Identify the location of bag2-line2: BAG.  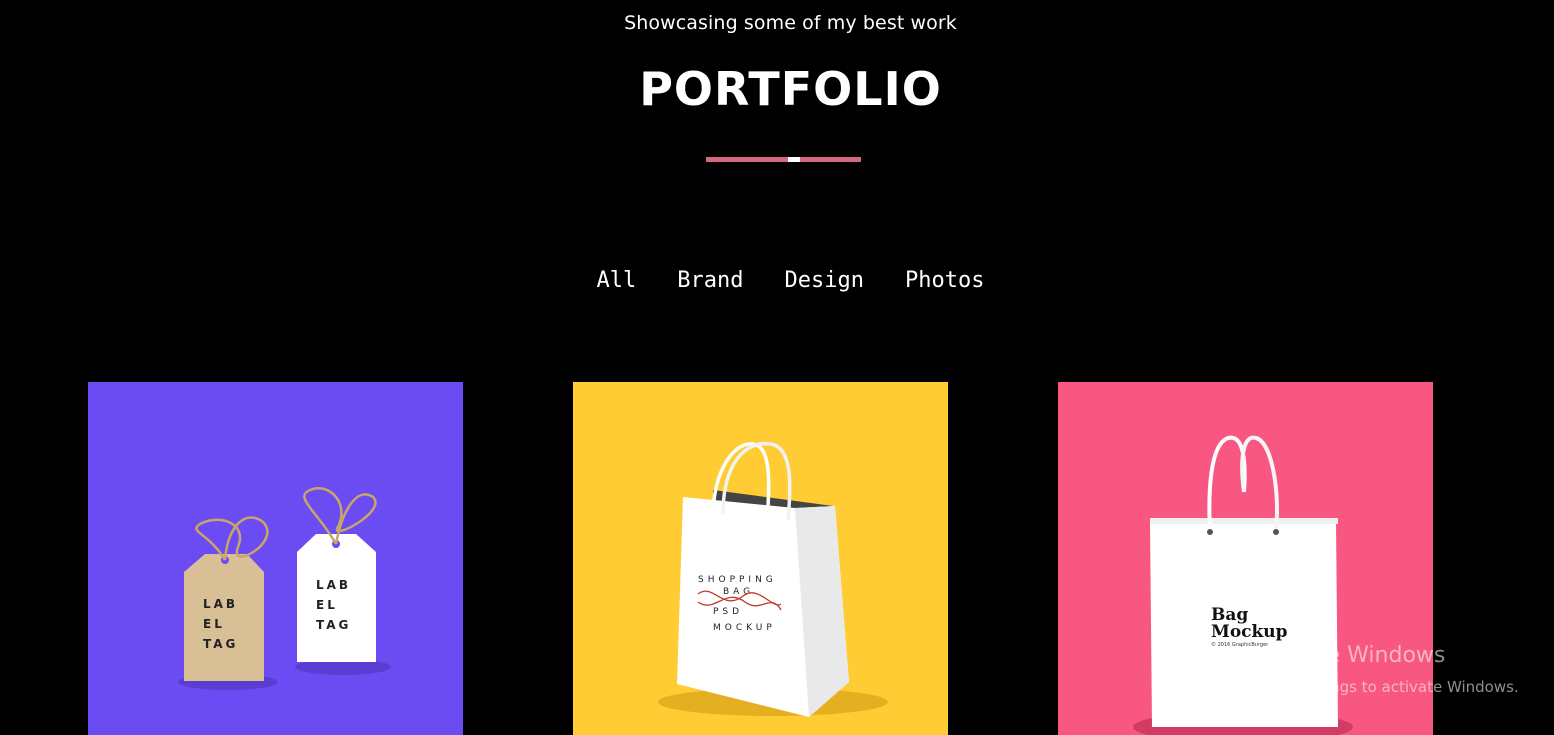
(738, 592).